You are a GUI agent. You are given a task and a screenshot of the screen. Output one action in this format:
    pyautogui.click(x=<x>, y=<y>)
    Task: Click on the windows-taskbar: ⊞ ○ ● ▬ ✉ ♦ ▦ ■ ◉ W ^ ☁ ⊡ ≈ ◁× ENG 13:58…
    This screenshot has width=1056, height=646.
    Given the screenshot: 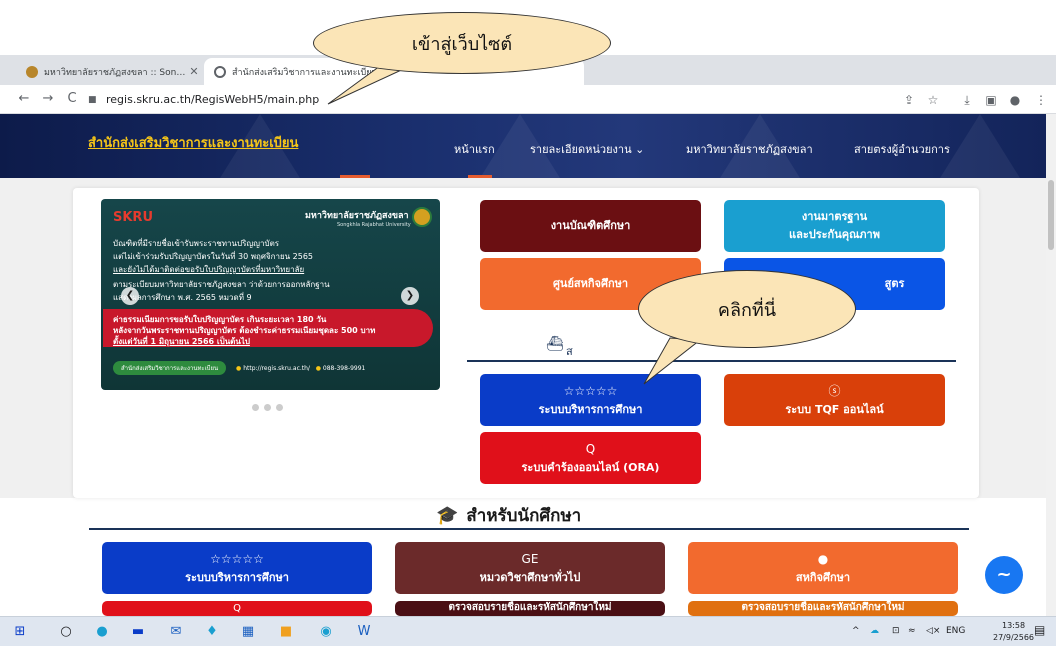 What is the action you would take?
    pyautogui.click(x=528, y=631)
    